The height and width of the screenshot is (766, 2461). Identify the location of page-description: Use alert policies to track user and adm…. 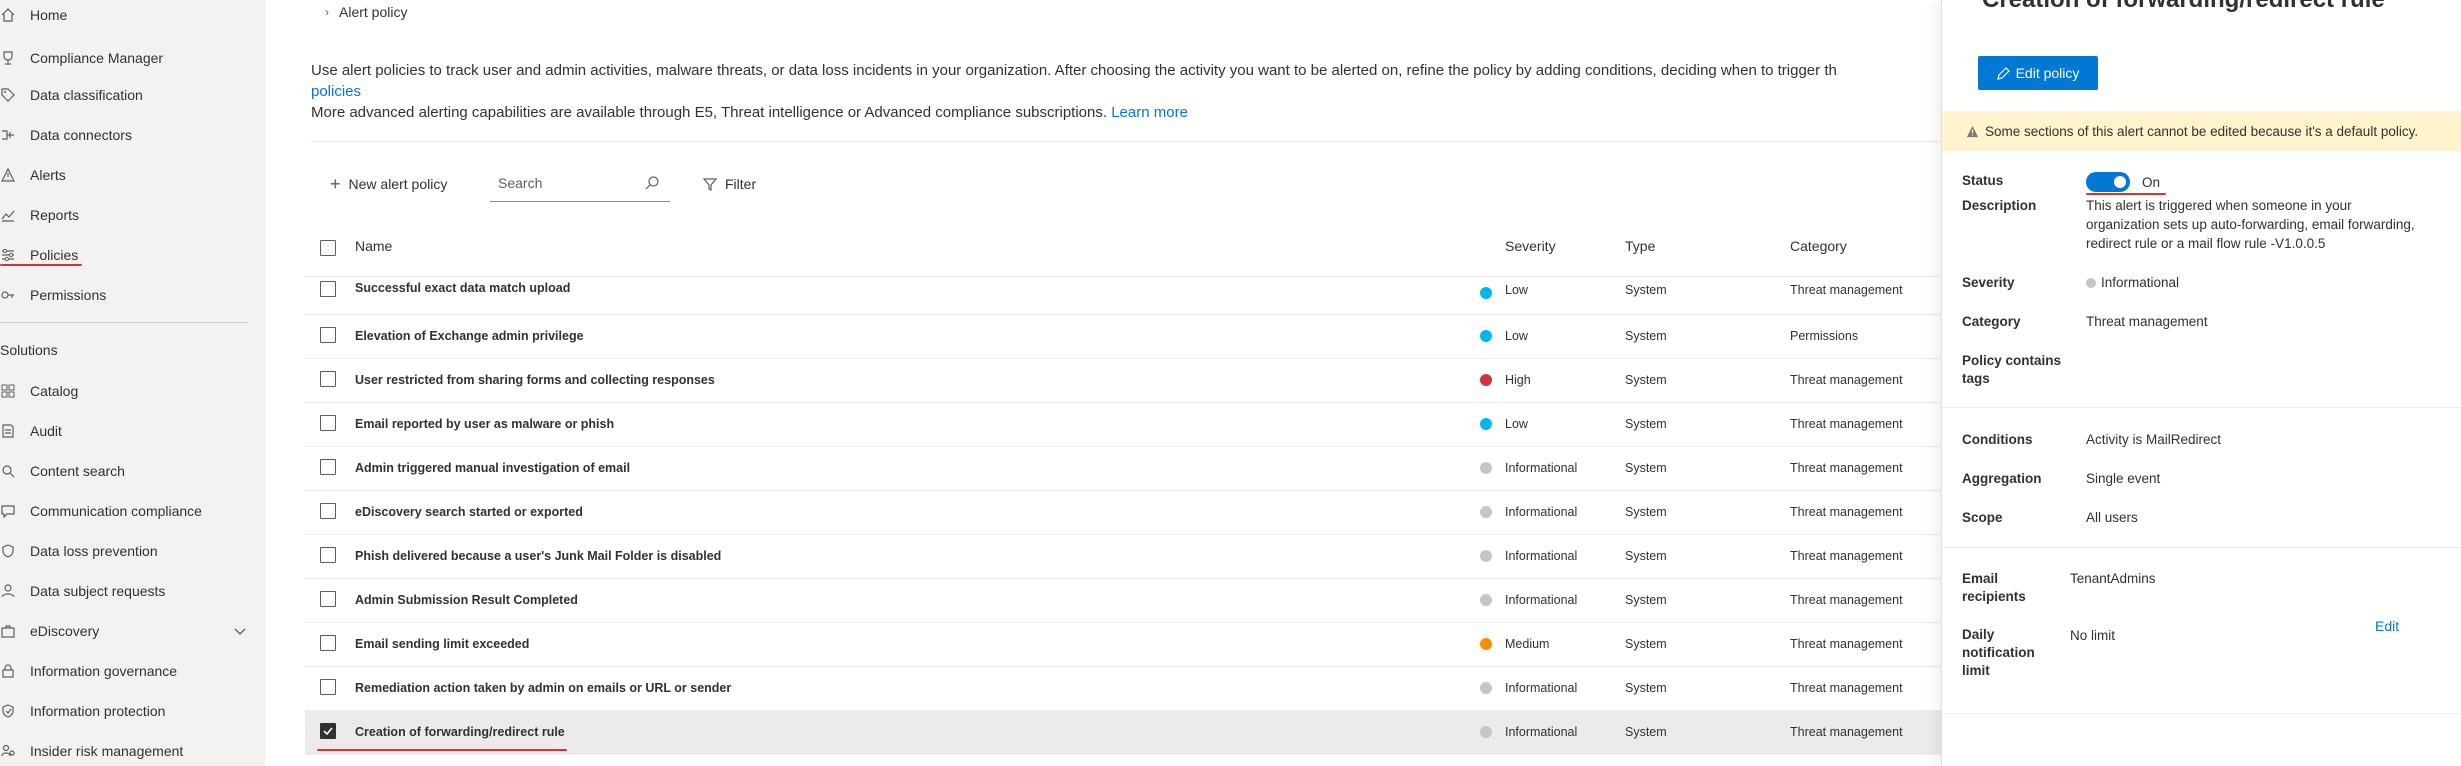
(1126, 91).